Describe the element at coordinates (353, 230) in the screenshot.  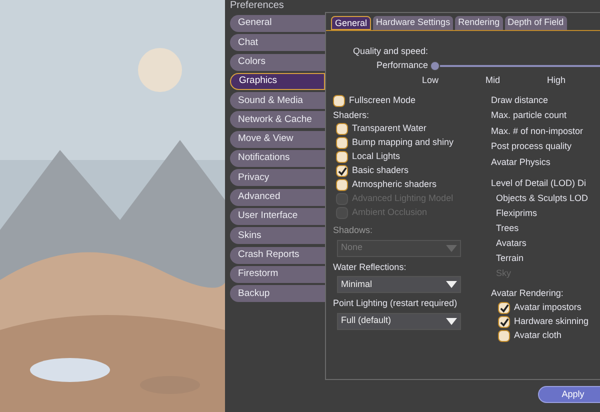
I see `dropdown-label: Shadows:` at that location.